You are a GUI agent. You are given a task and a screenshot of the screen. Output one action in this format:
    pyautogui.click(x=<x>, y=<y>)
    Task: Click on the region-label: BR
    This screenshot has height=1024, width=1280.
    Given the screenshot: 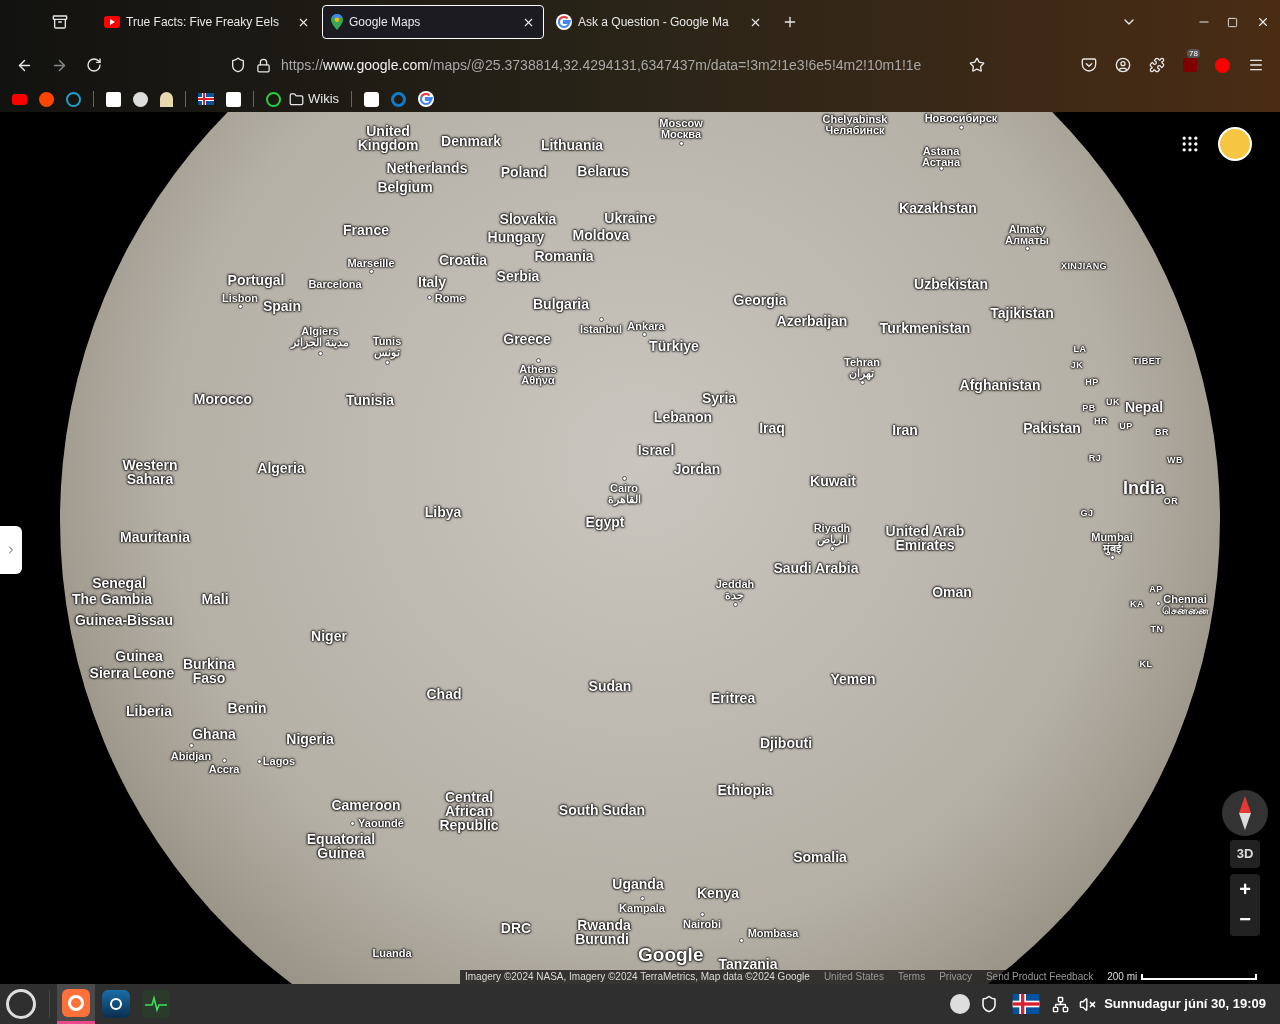 What is the action you would take?
    pyautogui.click(x=1162, y=432)
    